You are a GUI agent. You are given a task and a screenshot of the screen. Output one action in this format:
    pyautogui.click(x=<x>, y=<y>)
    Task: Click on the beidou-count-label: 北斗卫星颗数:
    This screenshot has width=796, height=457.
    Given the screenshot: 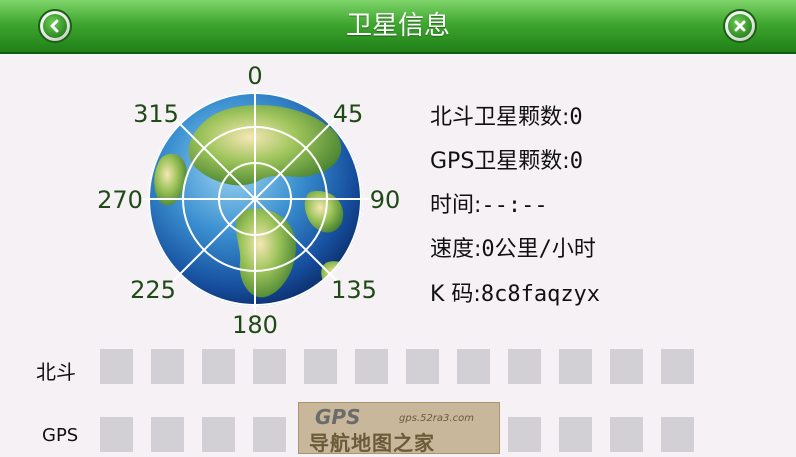 What is the action you would take?
    pyautogui.click(x=500, y=117)
    